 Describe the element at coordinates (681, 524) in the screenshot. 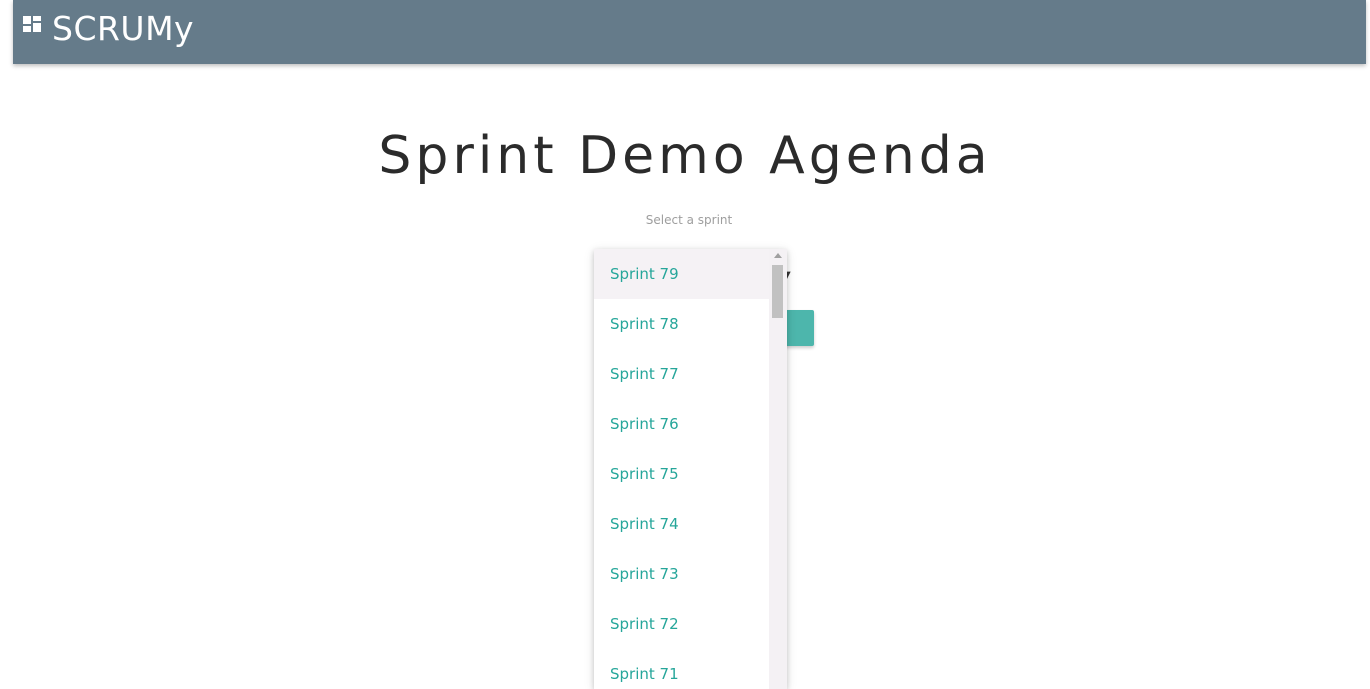

I see `sprint-option: Sprint 74` at that location.